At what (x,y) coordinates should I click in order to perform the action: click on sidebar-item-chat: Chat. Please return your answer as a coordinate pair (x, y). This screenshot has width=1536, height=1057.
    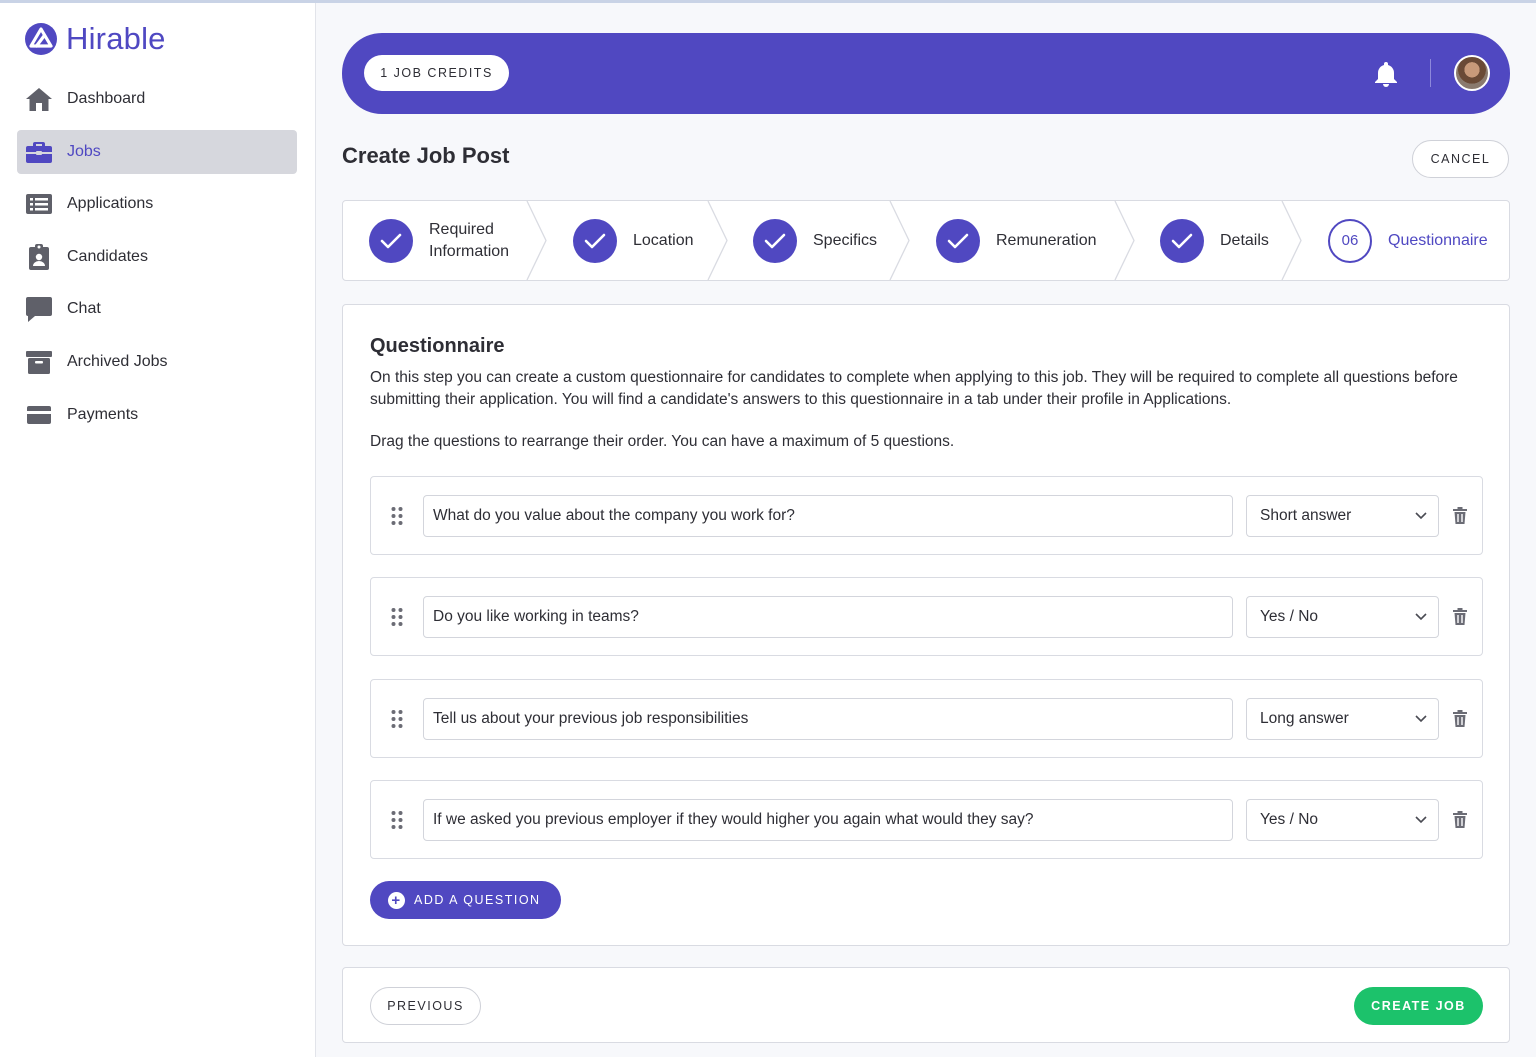
    Looking at the image, I should click on (157, 309).